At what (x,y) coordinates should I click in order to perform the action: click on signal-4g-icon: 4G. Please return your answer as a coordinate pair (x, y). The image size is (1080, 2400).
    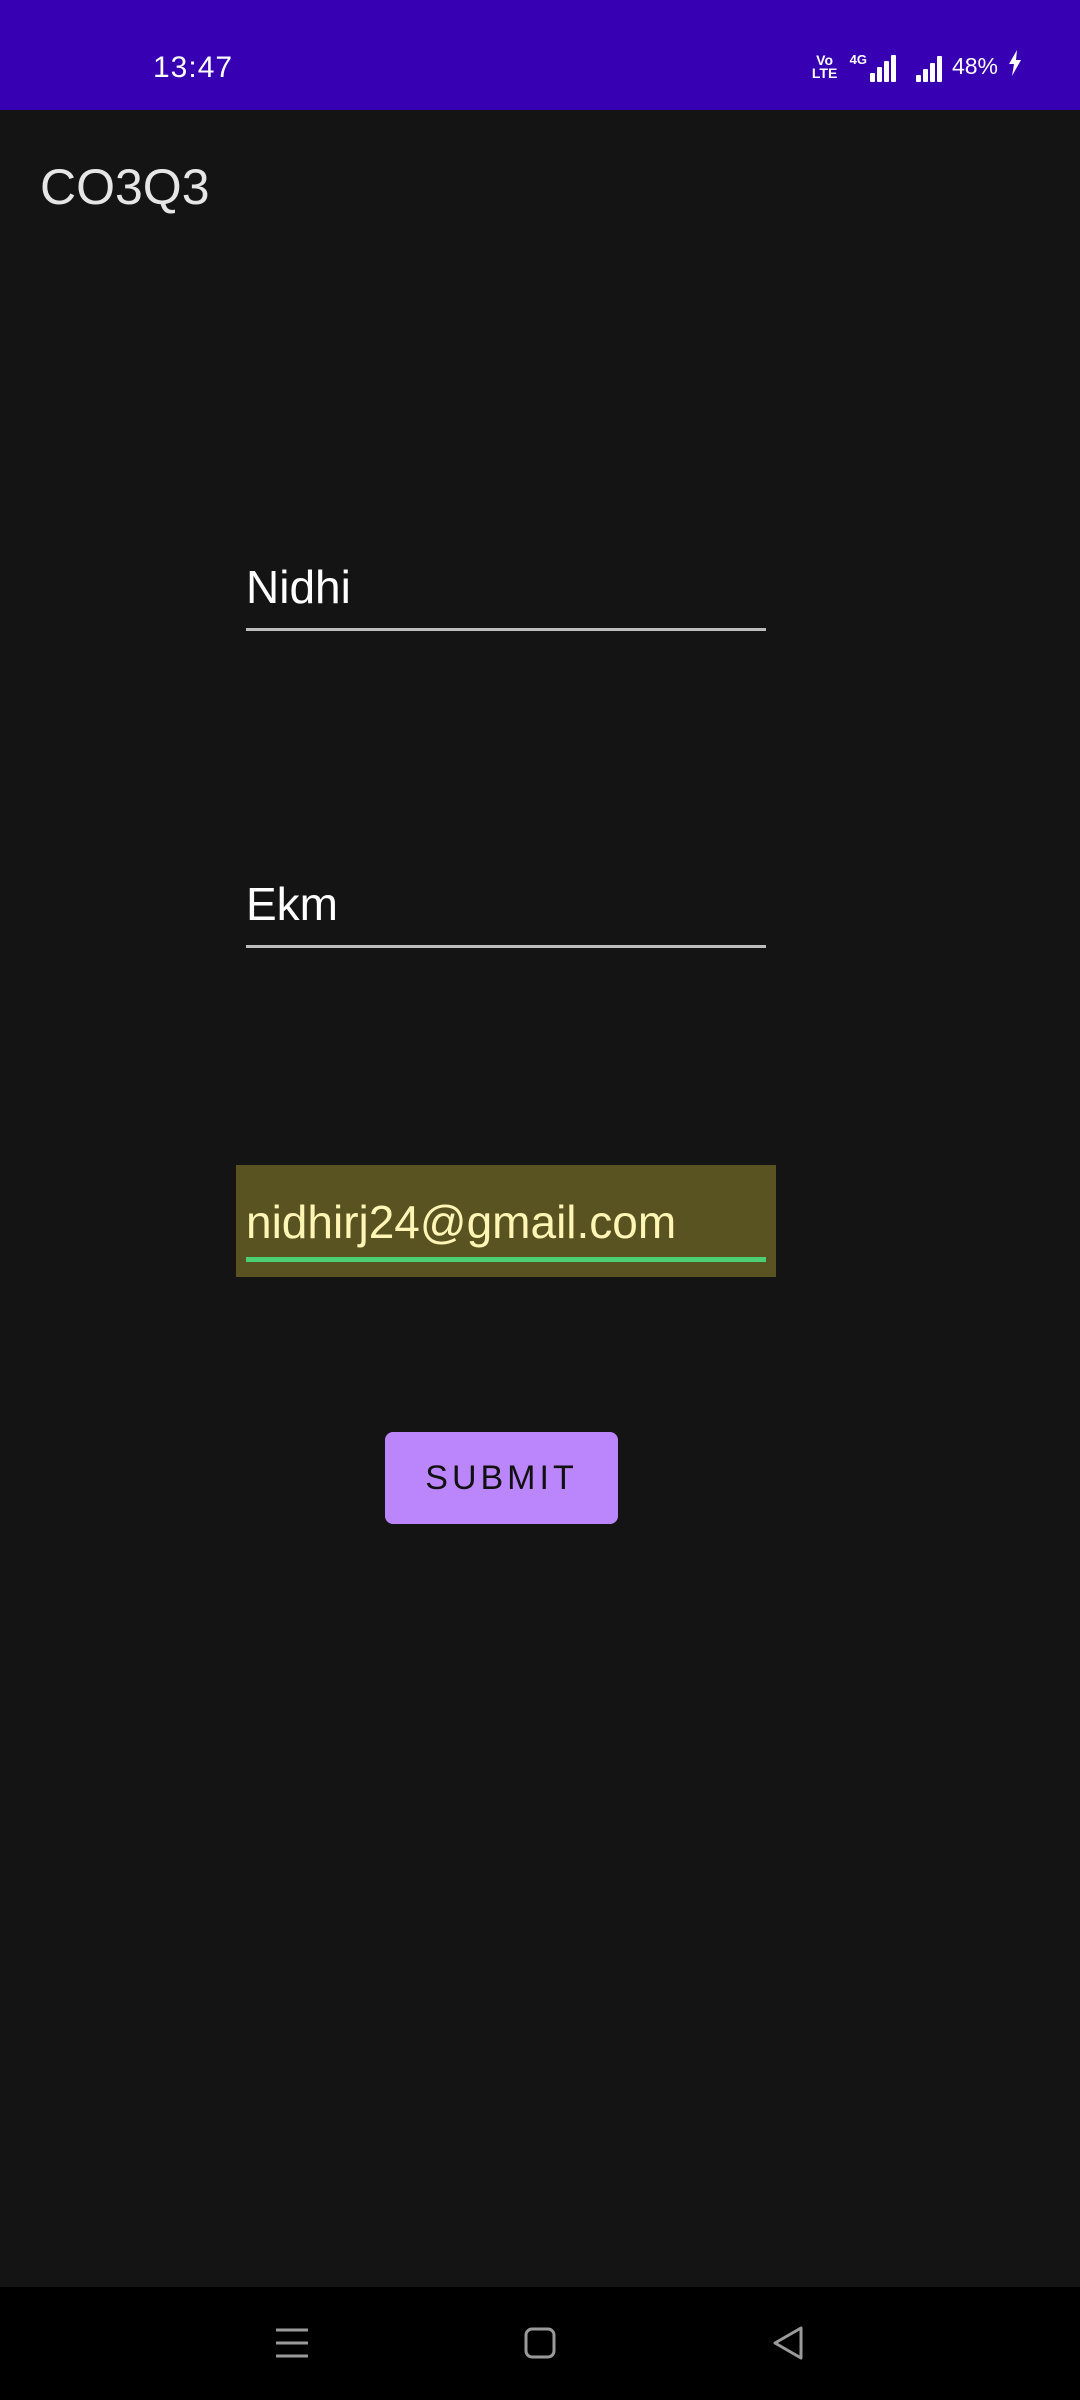
    Looking at the image, I should click on (873, 67).